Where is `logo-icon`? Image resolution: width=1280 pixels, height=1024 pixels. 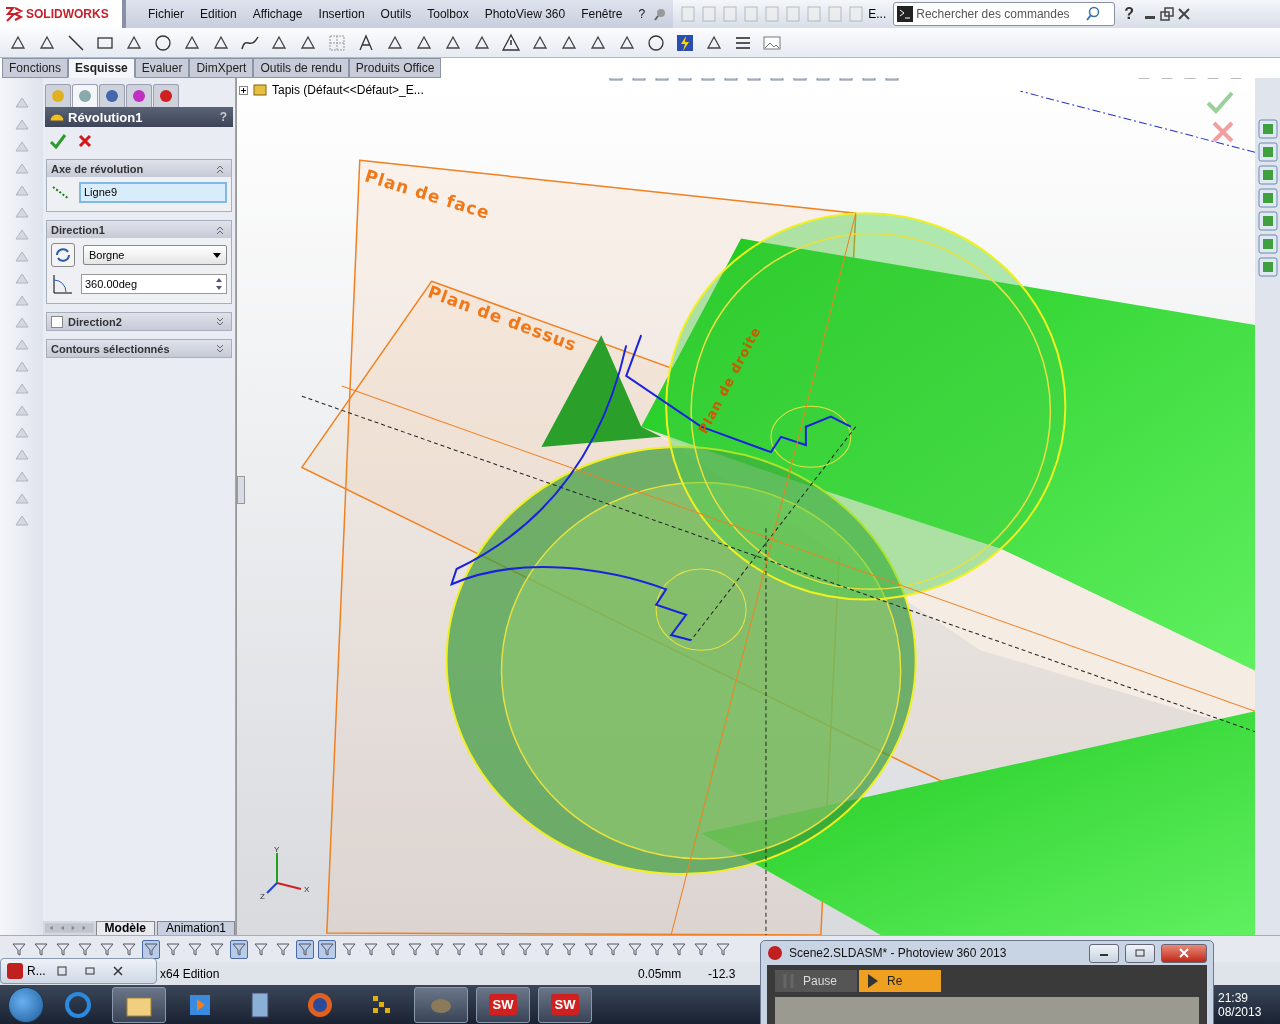
logo-icon is located at coordinates (14, 14).